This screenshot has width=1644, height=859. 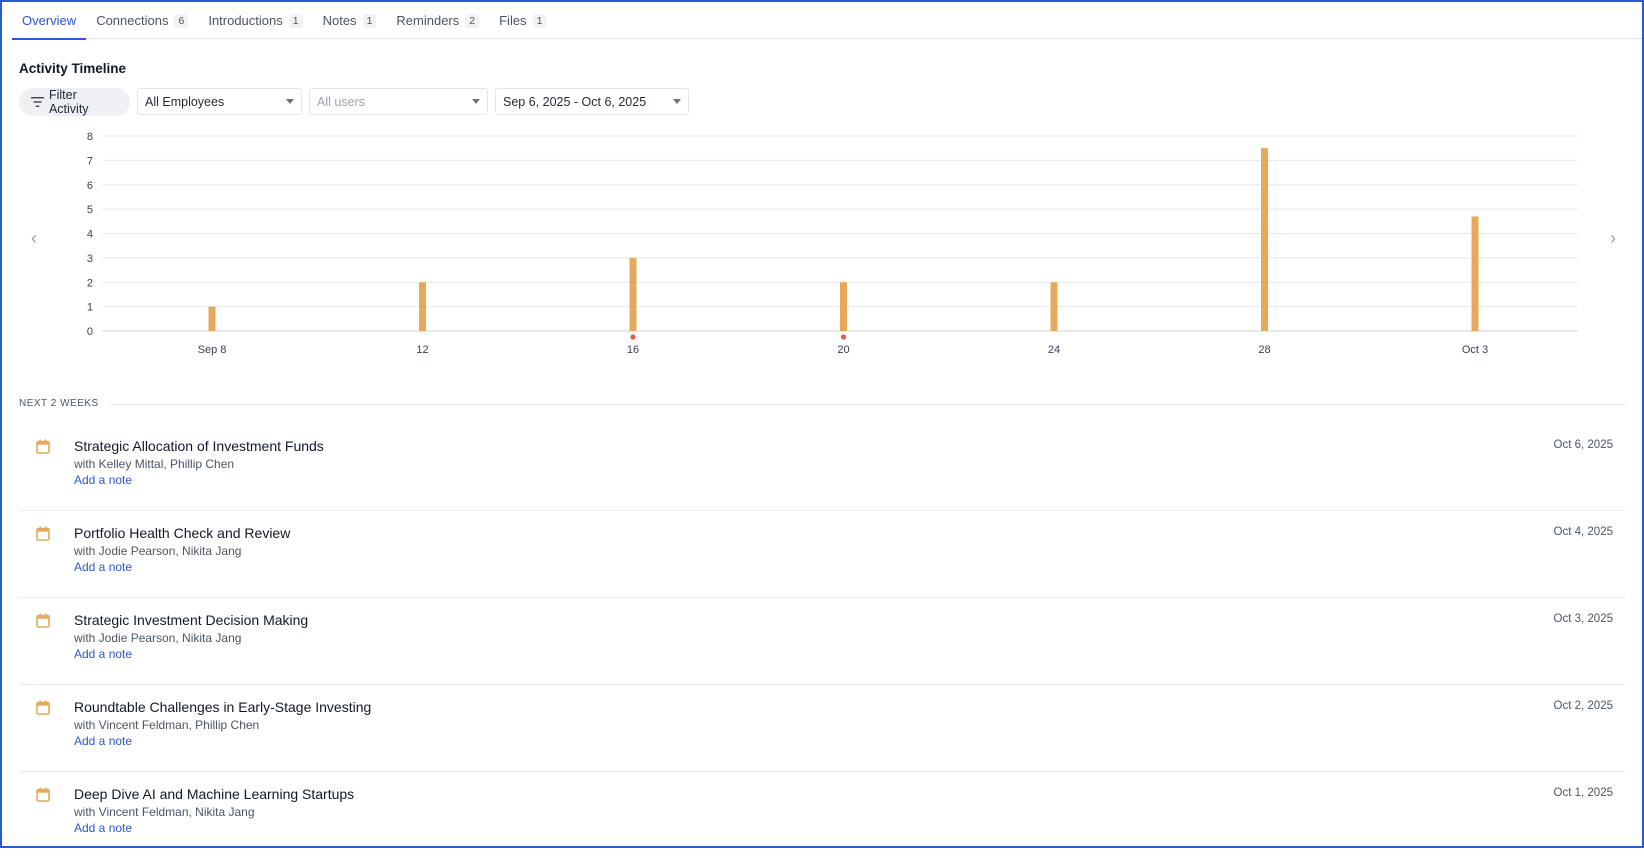 What do you see at coordinates (575, 101) in the screenshot?
I see `date-range-value: Sep 6, 2025 - Oct 6, 2025` at bounding box center [575, 101].